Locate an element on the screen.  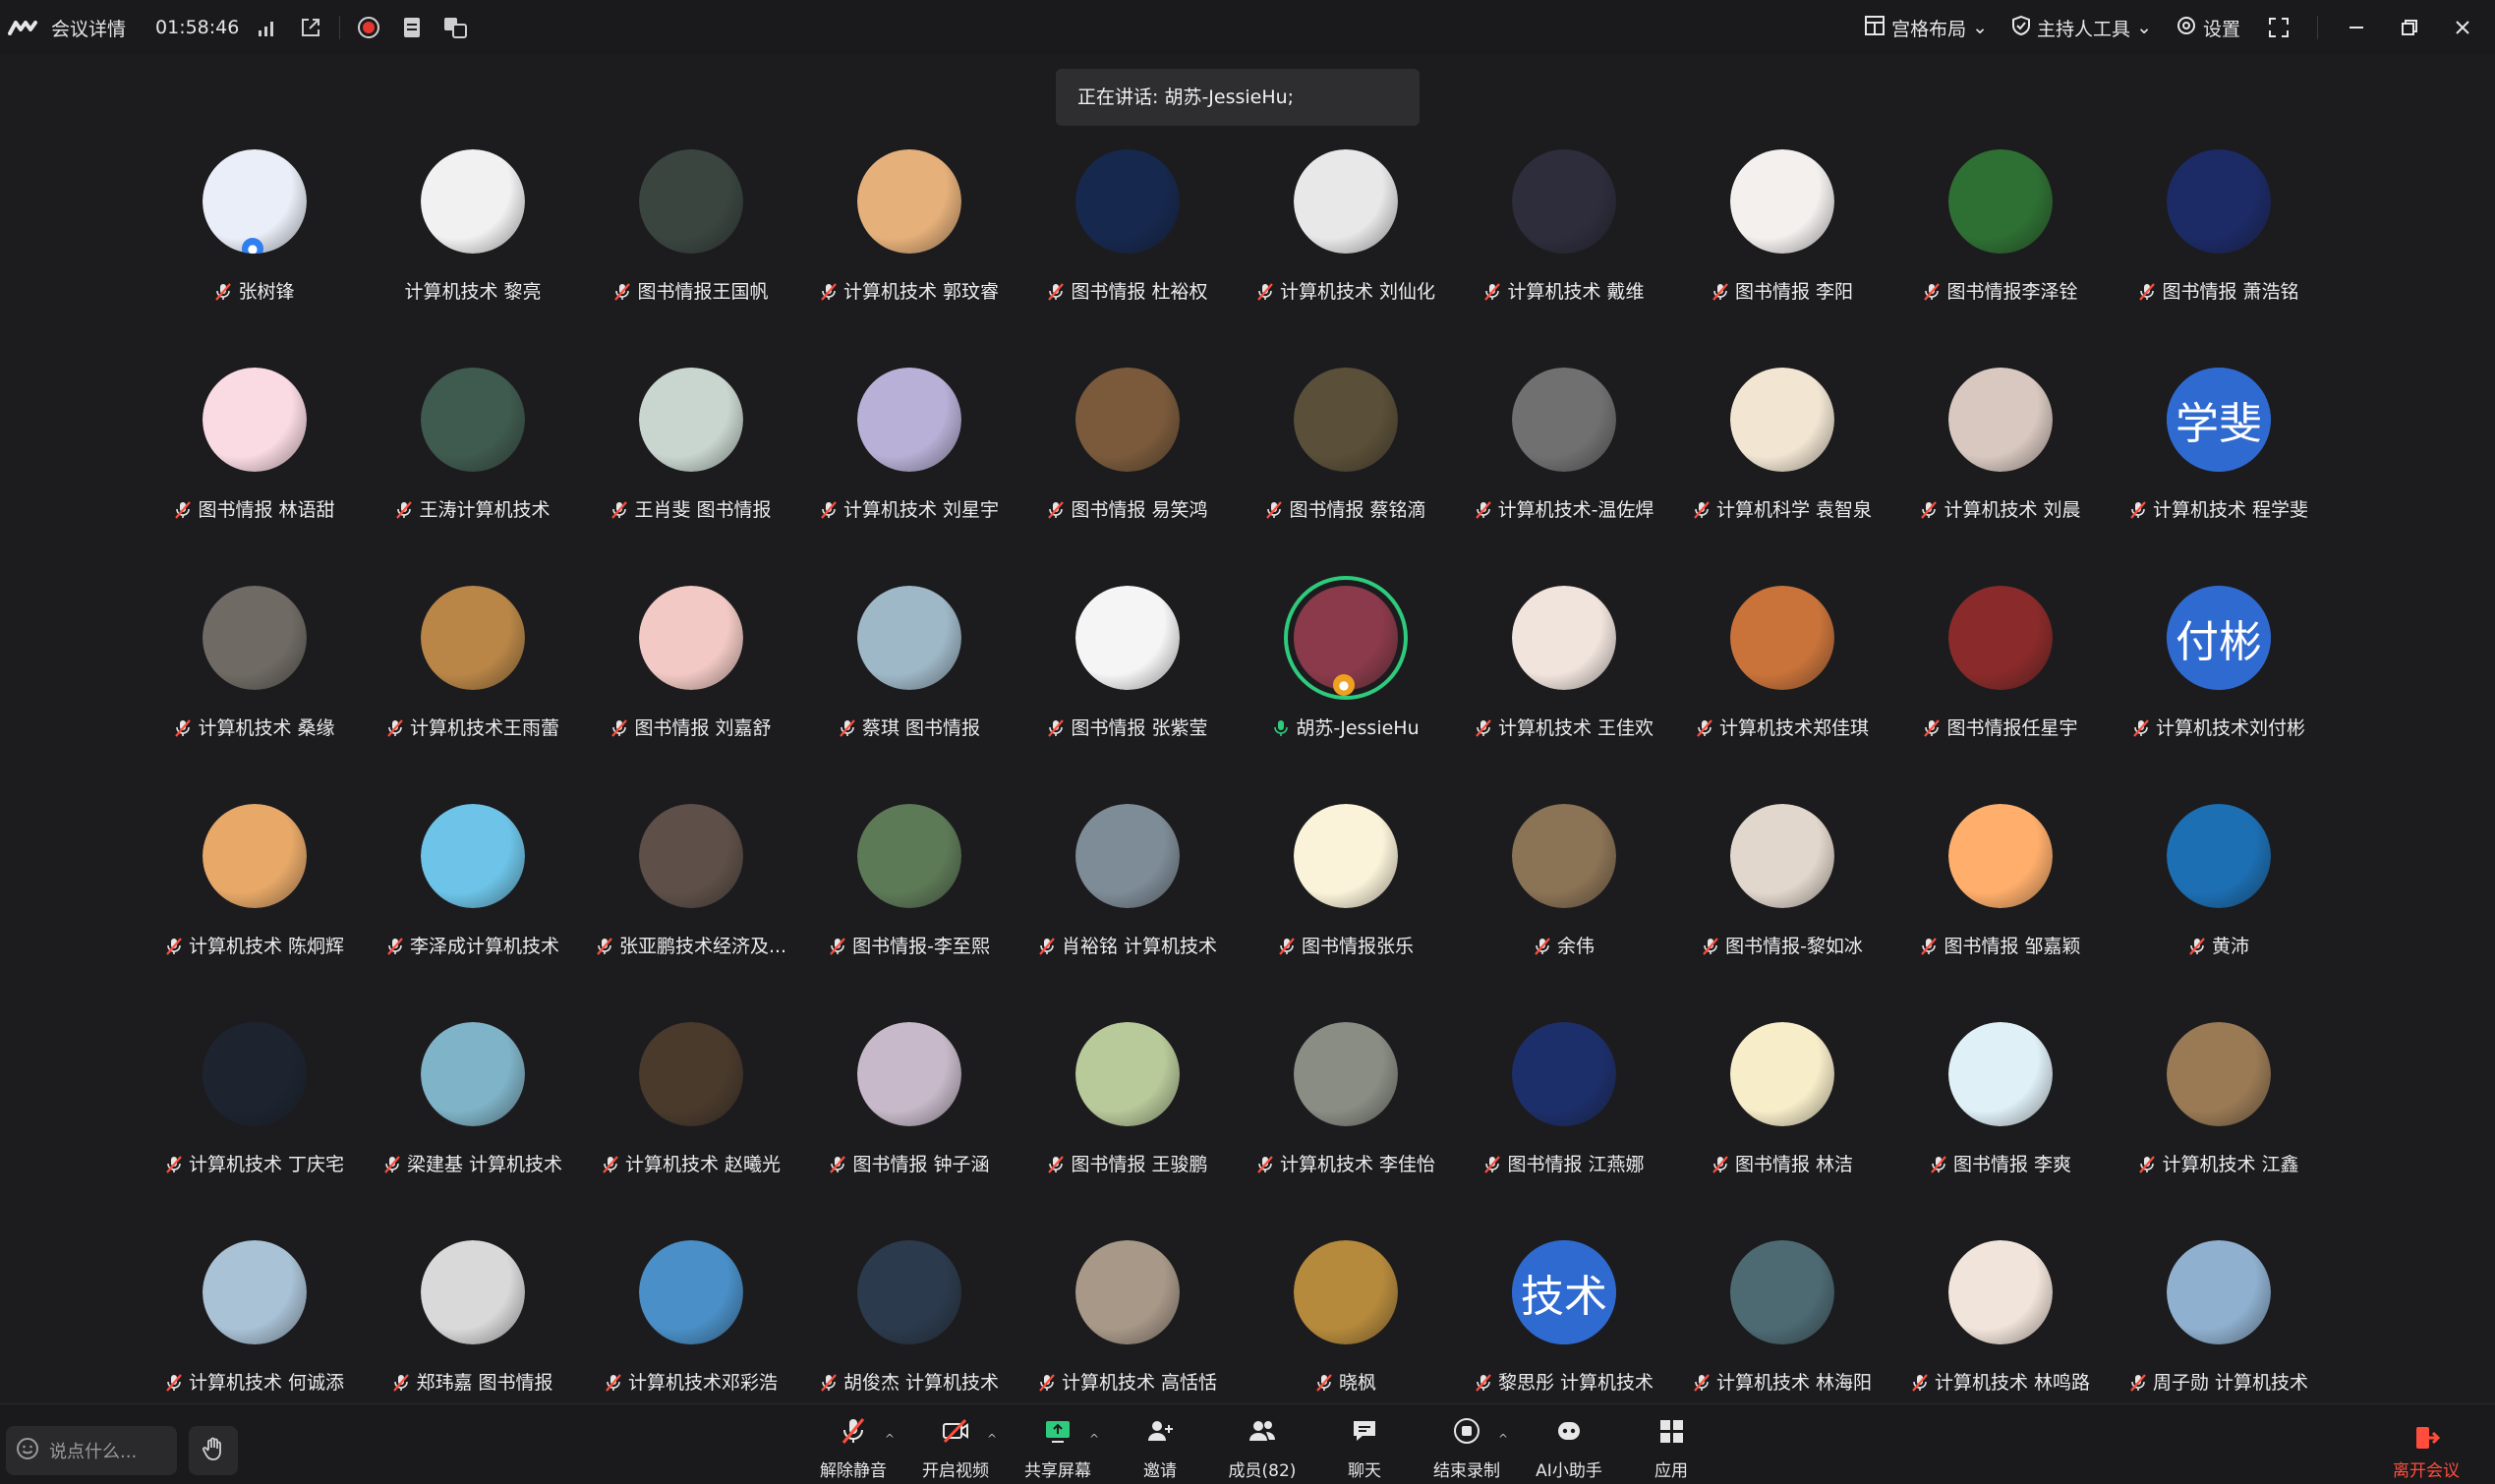
control-mic-off-button: 解除静音 ^ is located at coordinates (853, 1446).